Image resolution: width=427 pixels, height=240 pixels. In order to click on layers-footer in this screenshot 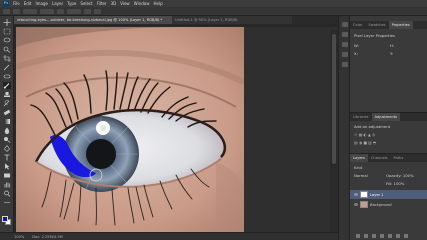, I will do `click(382, 236)`.